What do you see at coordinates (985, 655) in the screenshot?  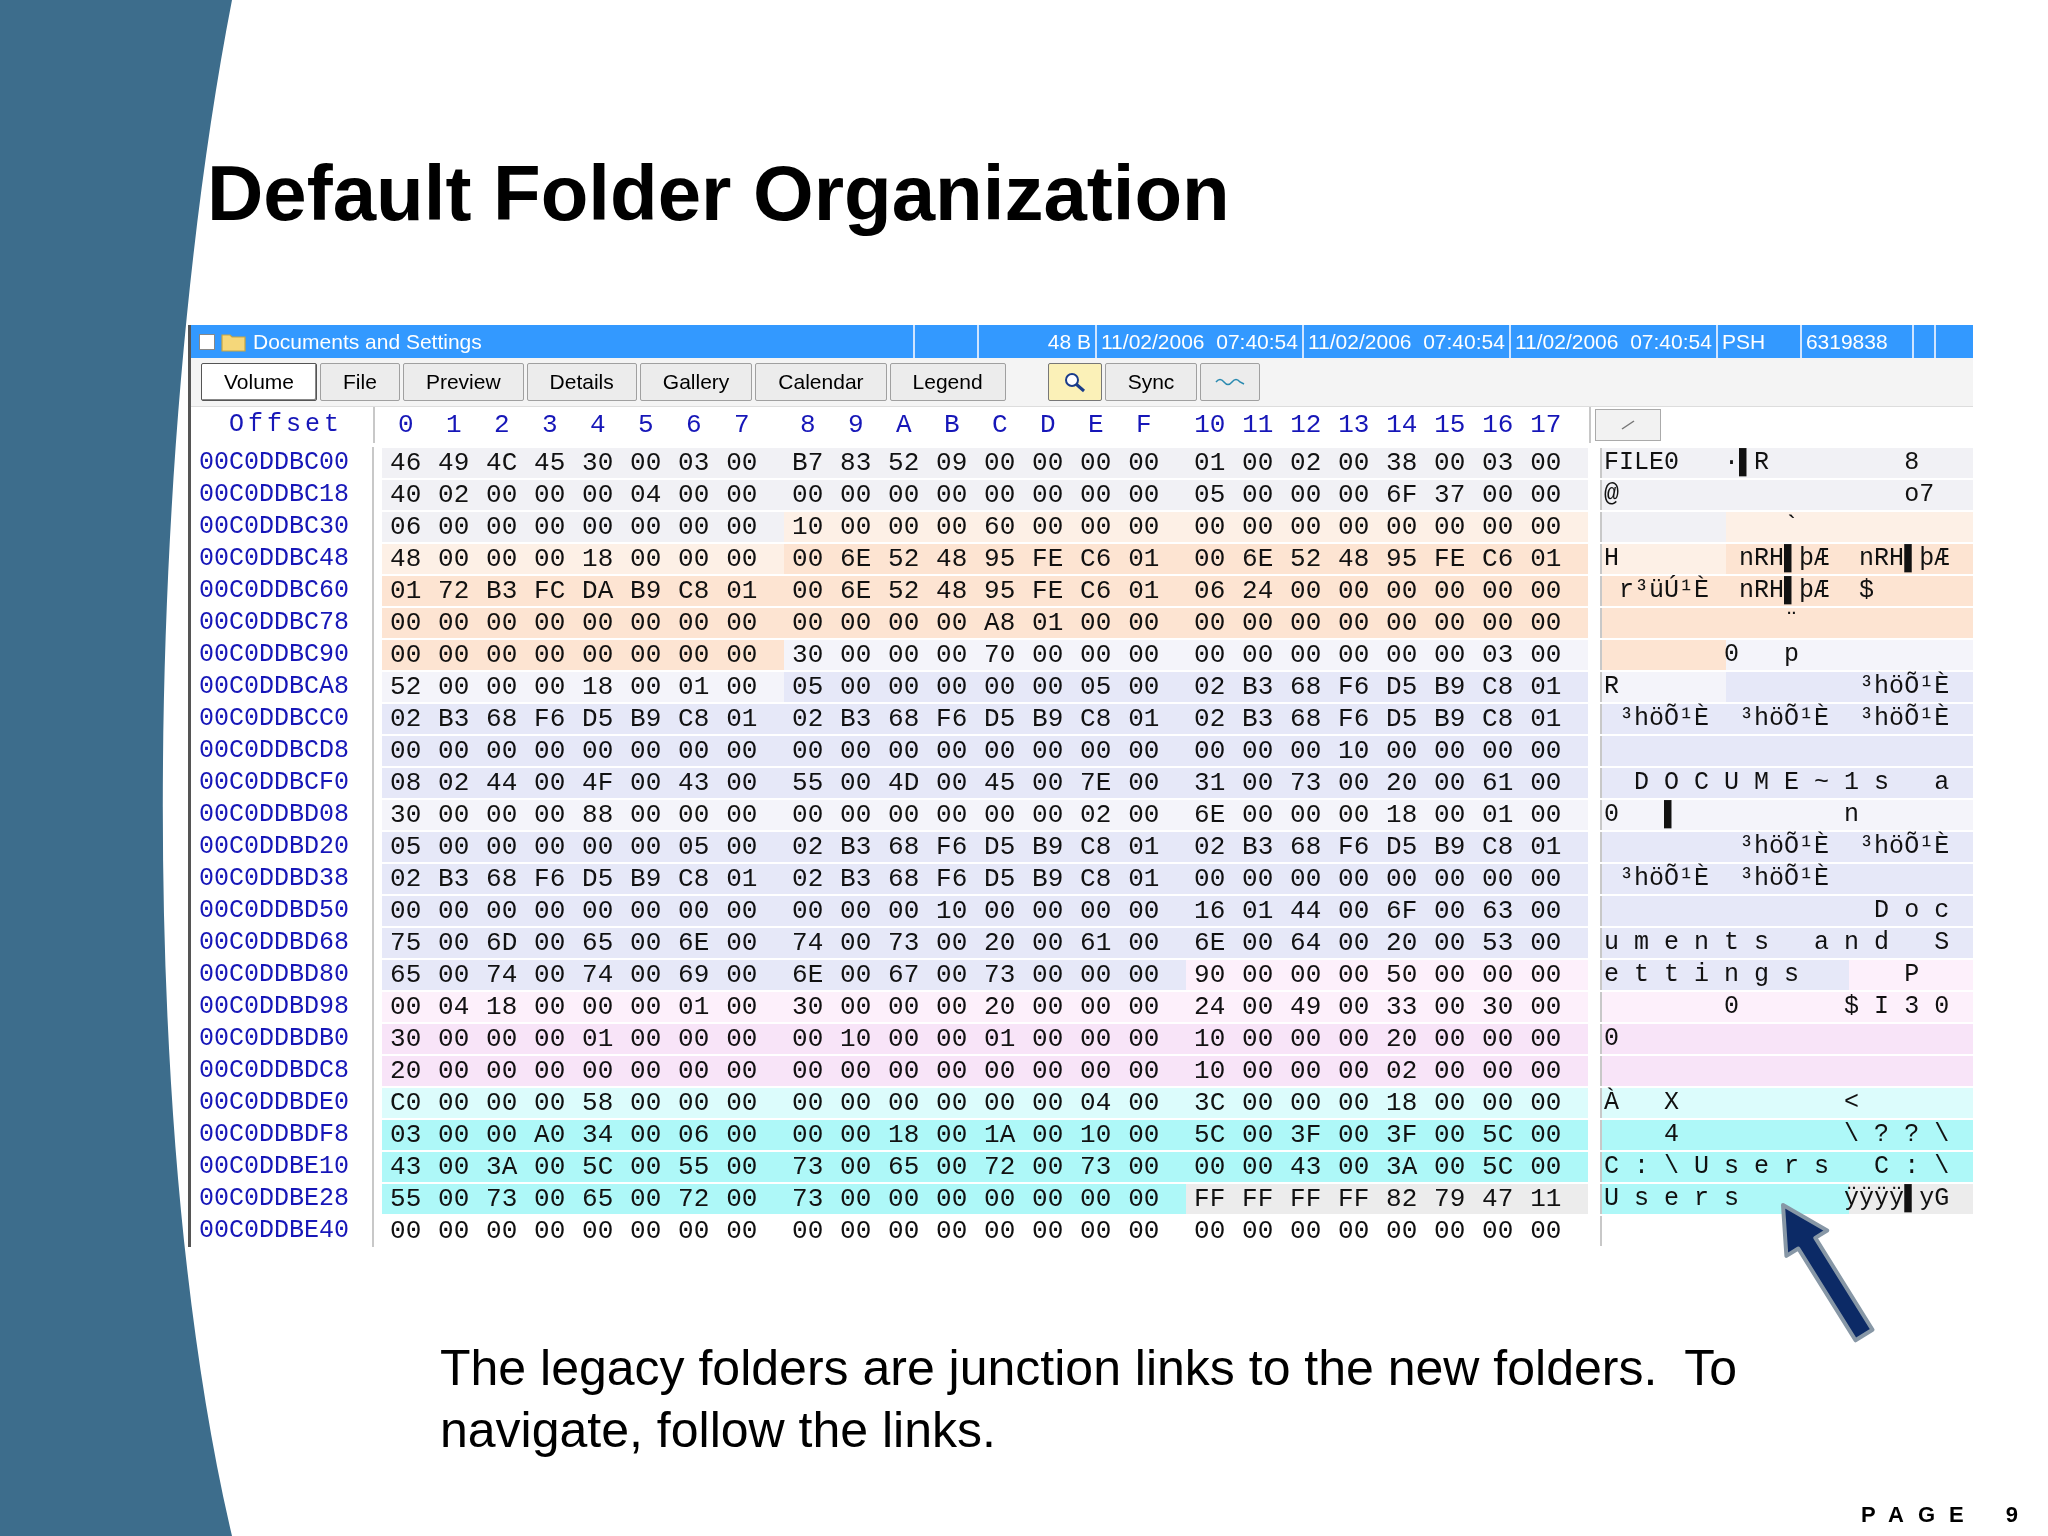 I see `hex-bytes: 30 00 00 00 70 00 00 00` at bounding box center [985, 655].